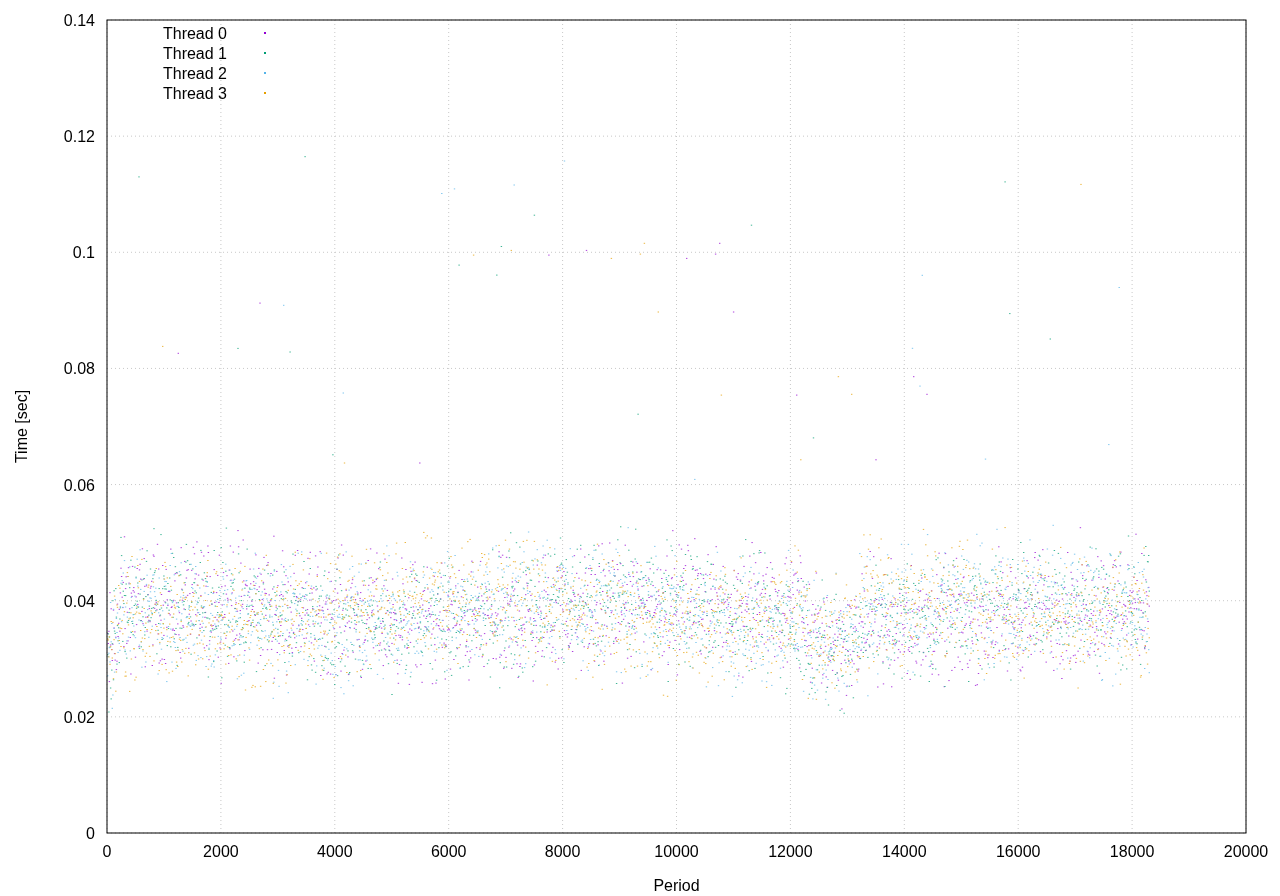 This screenshot has width=1280, height=896. I want to click on x-tick-label: 20000, so click(1246, 851).